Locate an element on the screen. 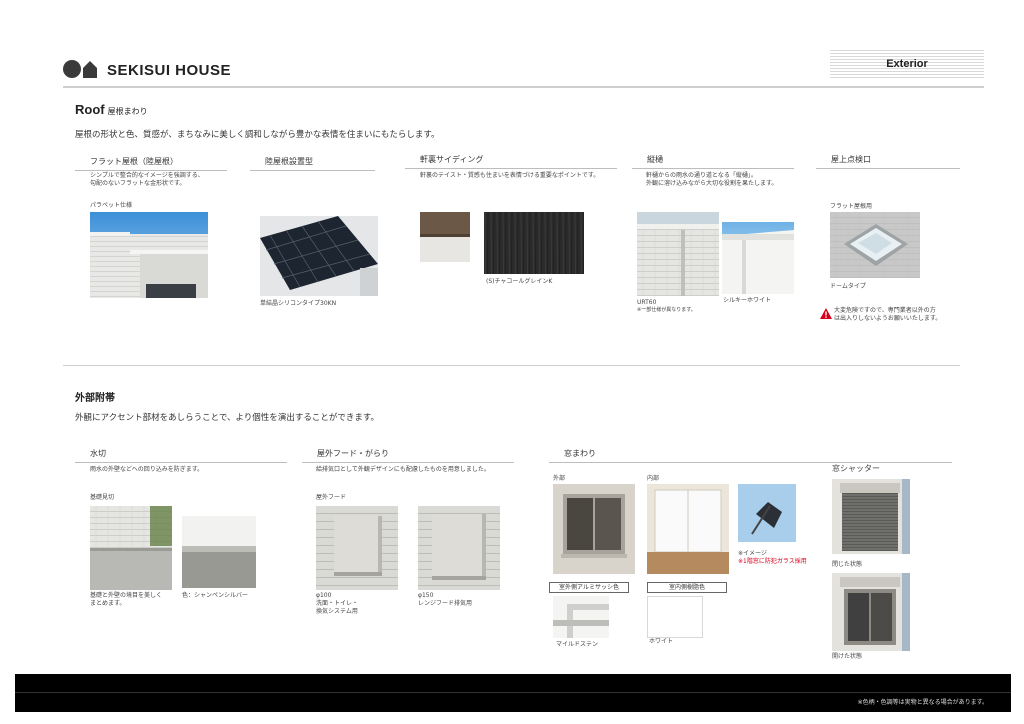  white-resin-sample is located at coordinates (675, 617).